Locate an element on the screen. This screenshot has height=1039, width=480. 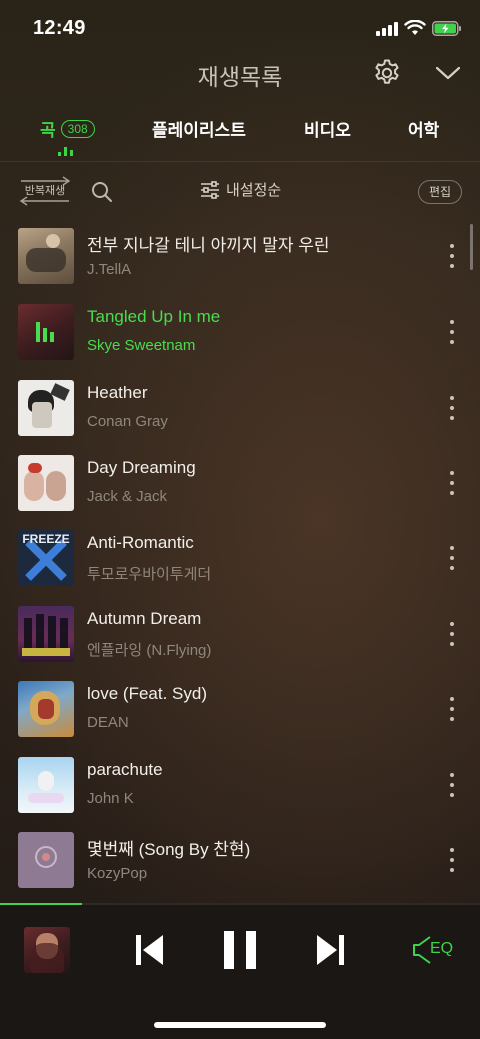
playback-progress-fill is located at coordinates (41, 904).